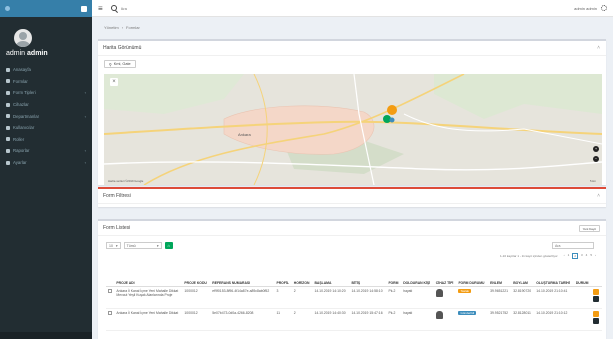 Image resolution: width=613 pixels, height=339 pixels. What do you see at coordinates (582, 274) in the screenshot?
I see `column-header: DURUM` at bounding box center [582, 274].